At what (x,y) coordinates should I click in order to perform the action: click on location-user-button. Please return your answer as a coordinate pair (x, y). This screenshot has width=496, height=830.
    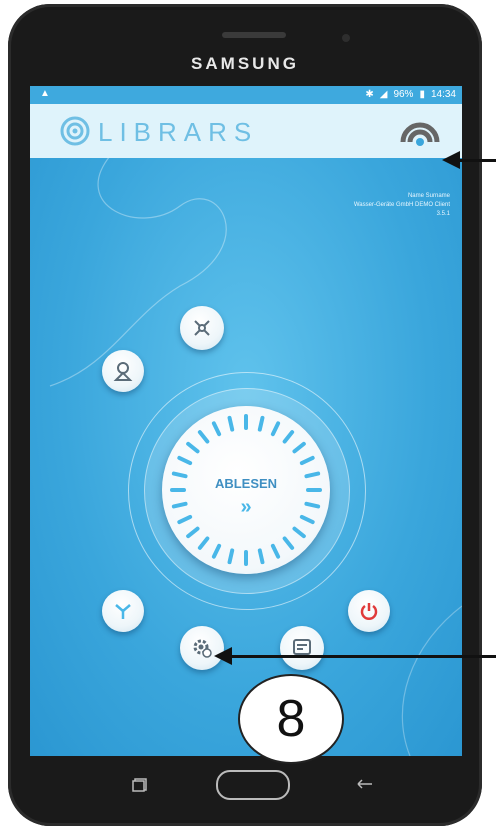
    Looking at the image, I should click on (123, 371).